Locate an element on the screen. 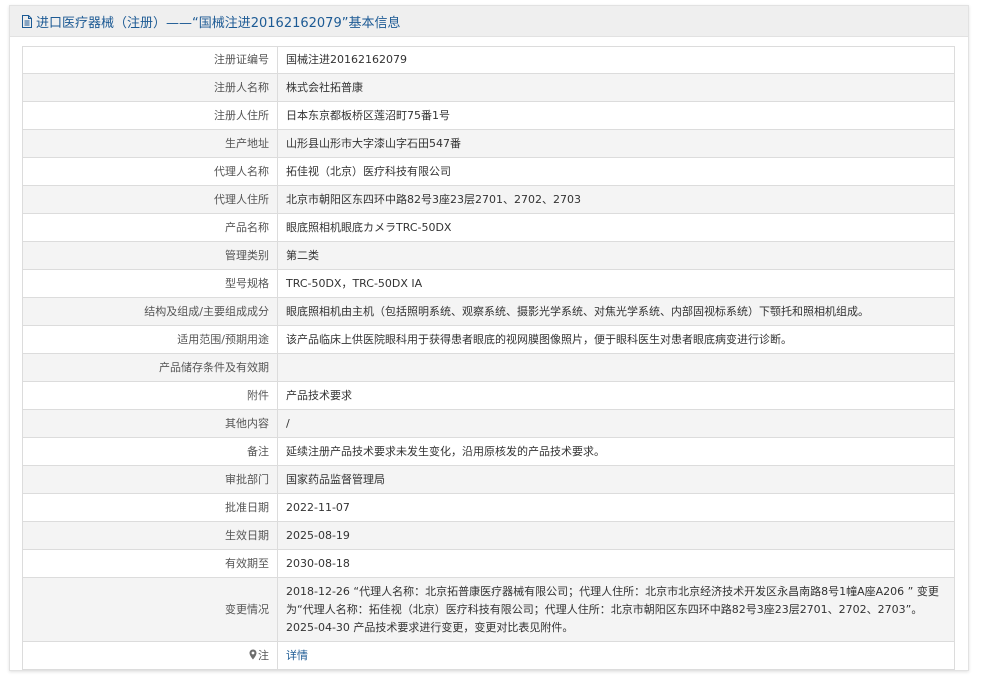 The height and width of the screenshot is (682, 985). document-icon is located at coordinates (27, 21).